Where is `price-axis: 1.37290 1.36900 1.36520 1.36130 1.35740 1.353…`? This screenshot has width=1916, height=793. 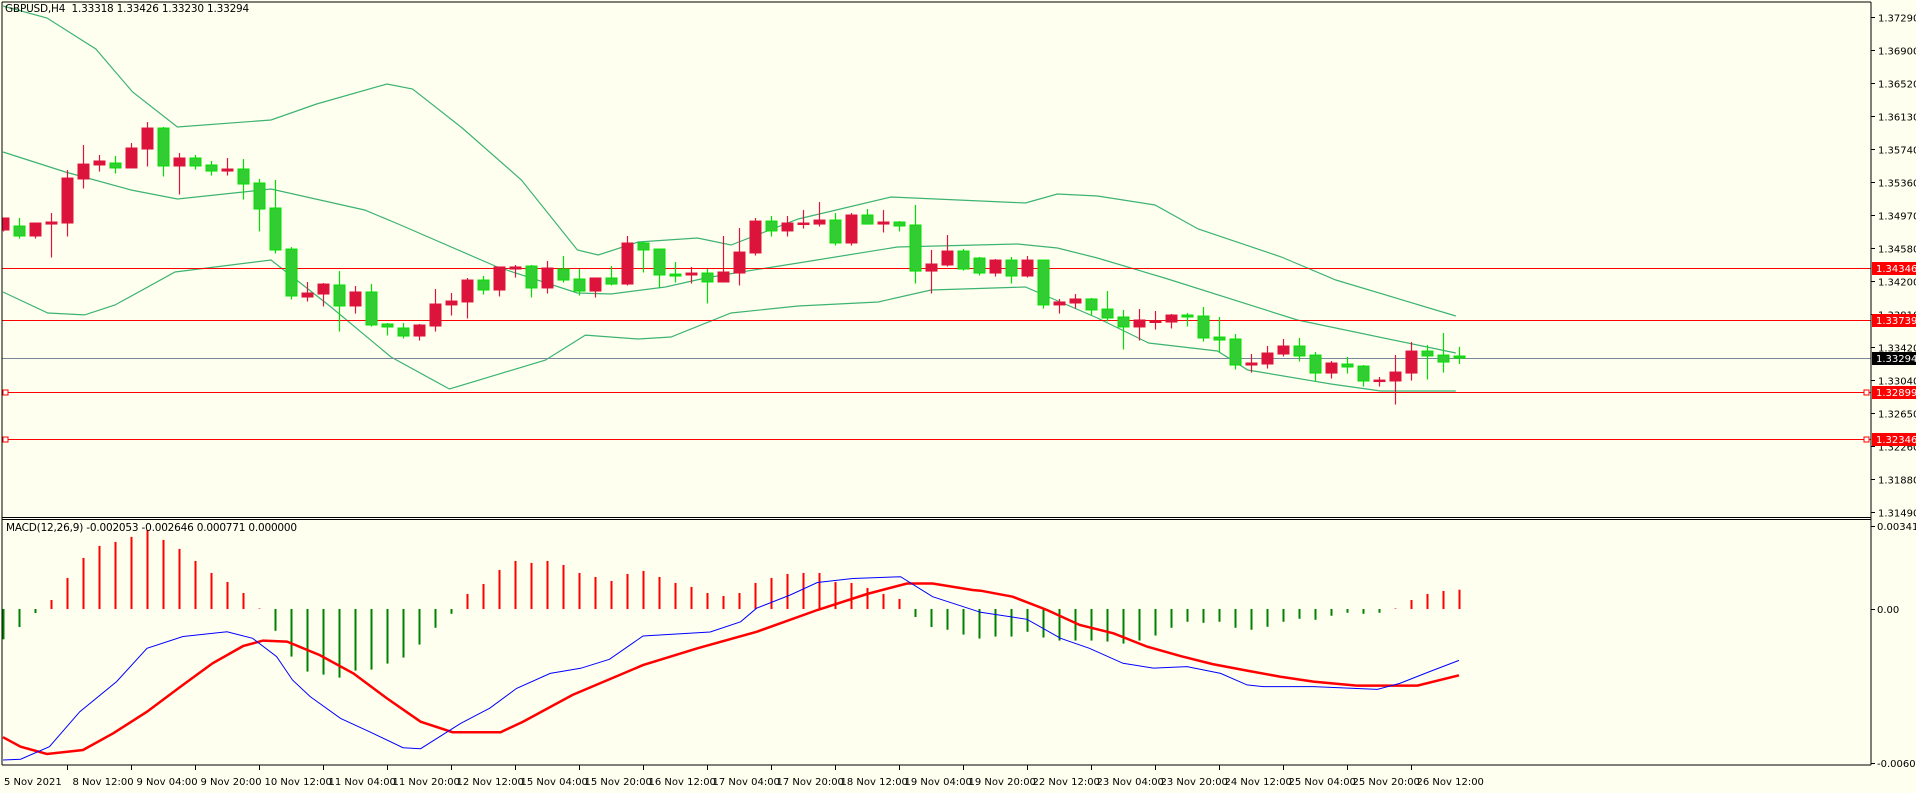 price-axis: 1.37290 1.36900 1.36520 1.36130 1.35740 1.353… is located at coordinates (1893, 267).